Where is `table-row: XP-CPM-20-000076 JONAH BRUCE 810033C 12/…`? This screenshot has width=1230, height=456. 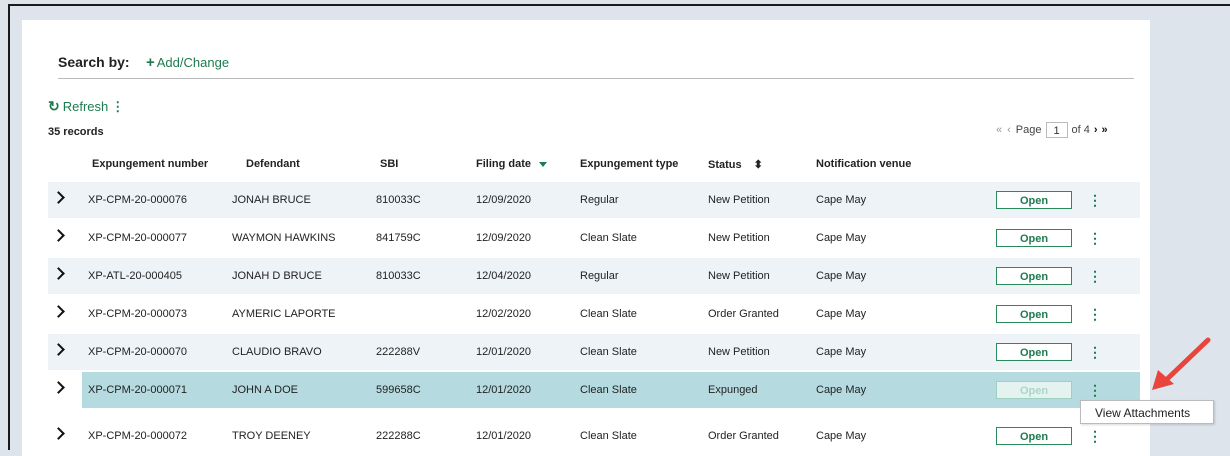
table-row: XP-CPM-20-000076 JONAH BRUCE 810033C 12/… is located at coordinates (594, 200).